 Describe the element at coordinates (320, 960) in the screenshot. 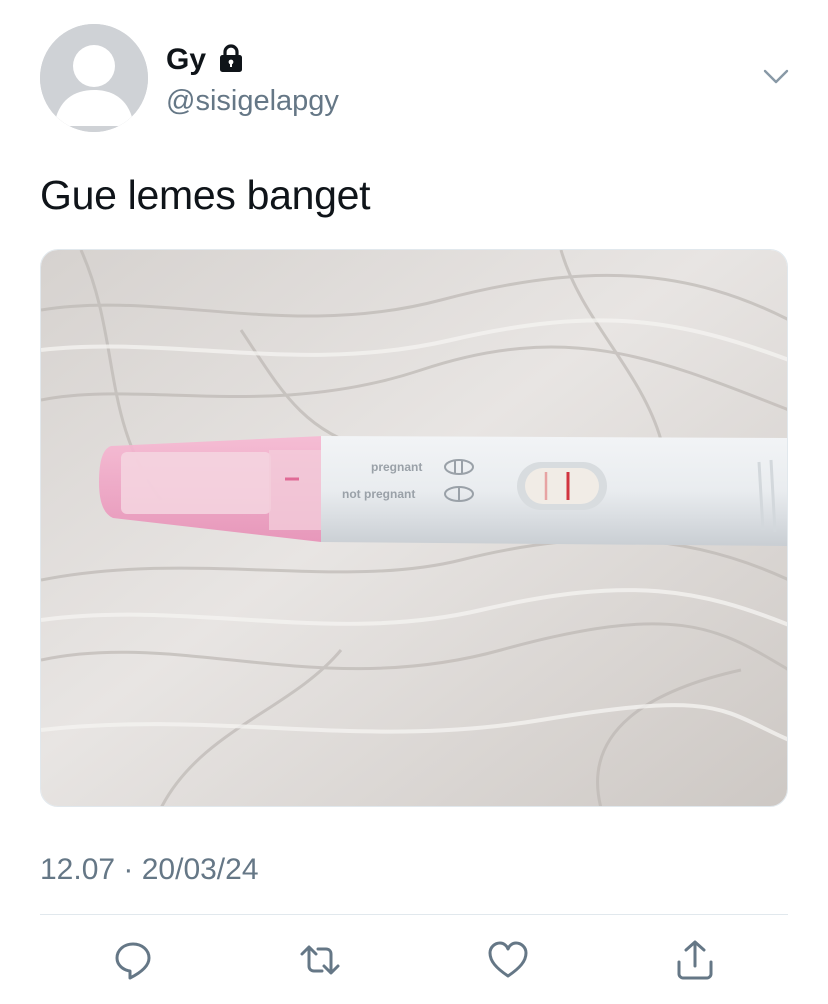

I see `retweet-icon` at that location.